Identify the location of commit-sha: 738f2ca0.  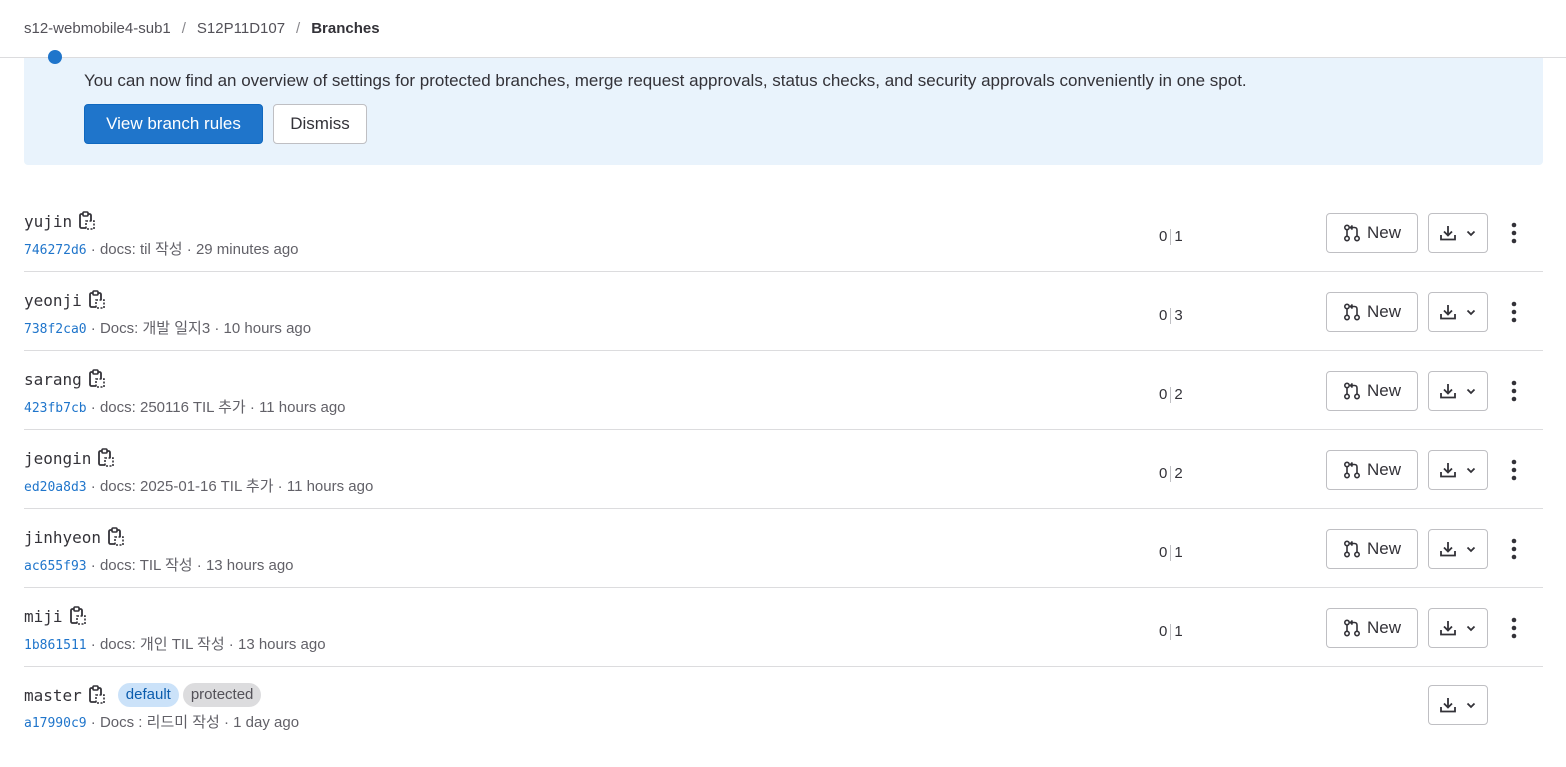
(55, 329).